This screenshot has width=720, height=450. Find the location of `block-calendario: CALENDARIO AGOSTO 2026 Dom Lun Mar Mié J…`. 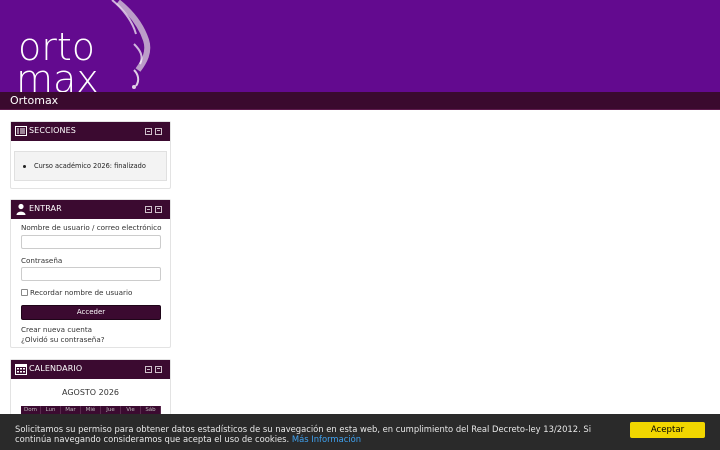

block-calendario: CALENDARIO AGOSTO 2026 Dom Lun Mar Mié J… is located at coordinates (90, 387).